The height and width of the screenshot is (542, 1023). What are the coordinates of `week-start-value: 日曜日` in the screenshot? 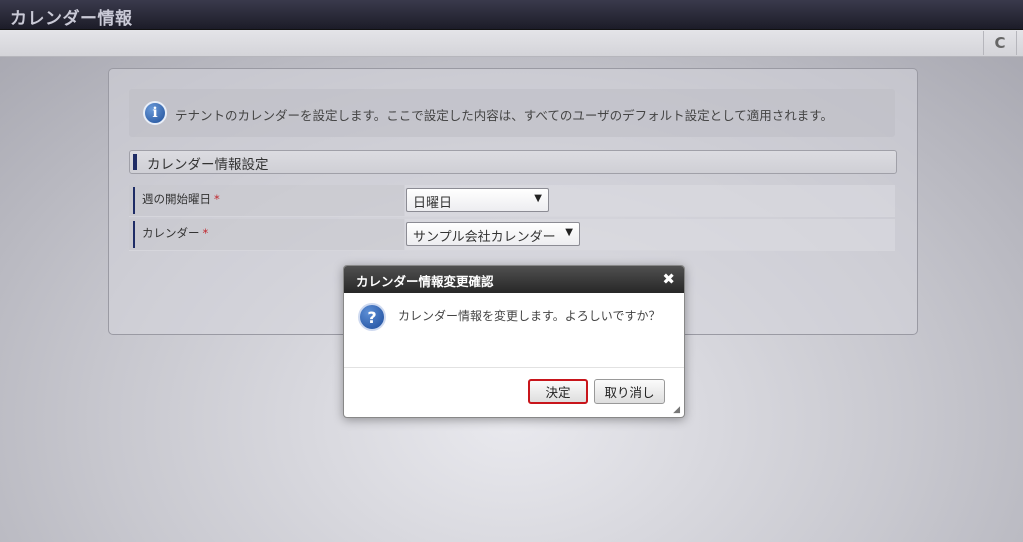 It's located at (433, 203).